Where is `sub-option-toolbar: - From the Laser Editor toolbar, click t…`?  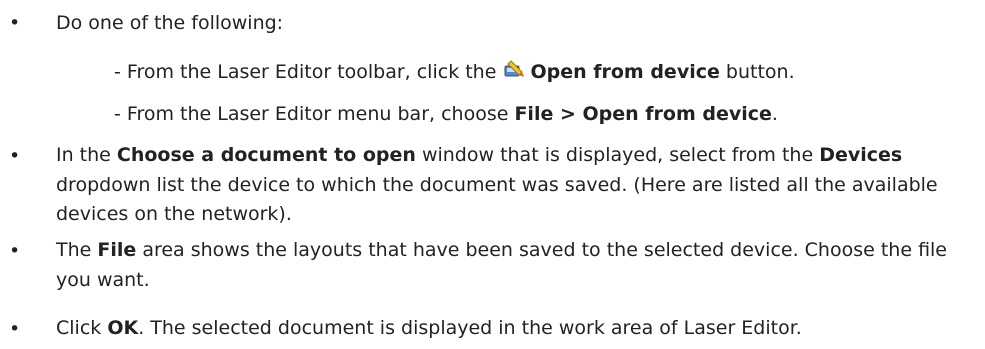 sub-option-toolbar: - From the Laser Editor toolbar, click t… is located at coordinates (454, 72).